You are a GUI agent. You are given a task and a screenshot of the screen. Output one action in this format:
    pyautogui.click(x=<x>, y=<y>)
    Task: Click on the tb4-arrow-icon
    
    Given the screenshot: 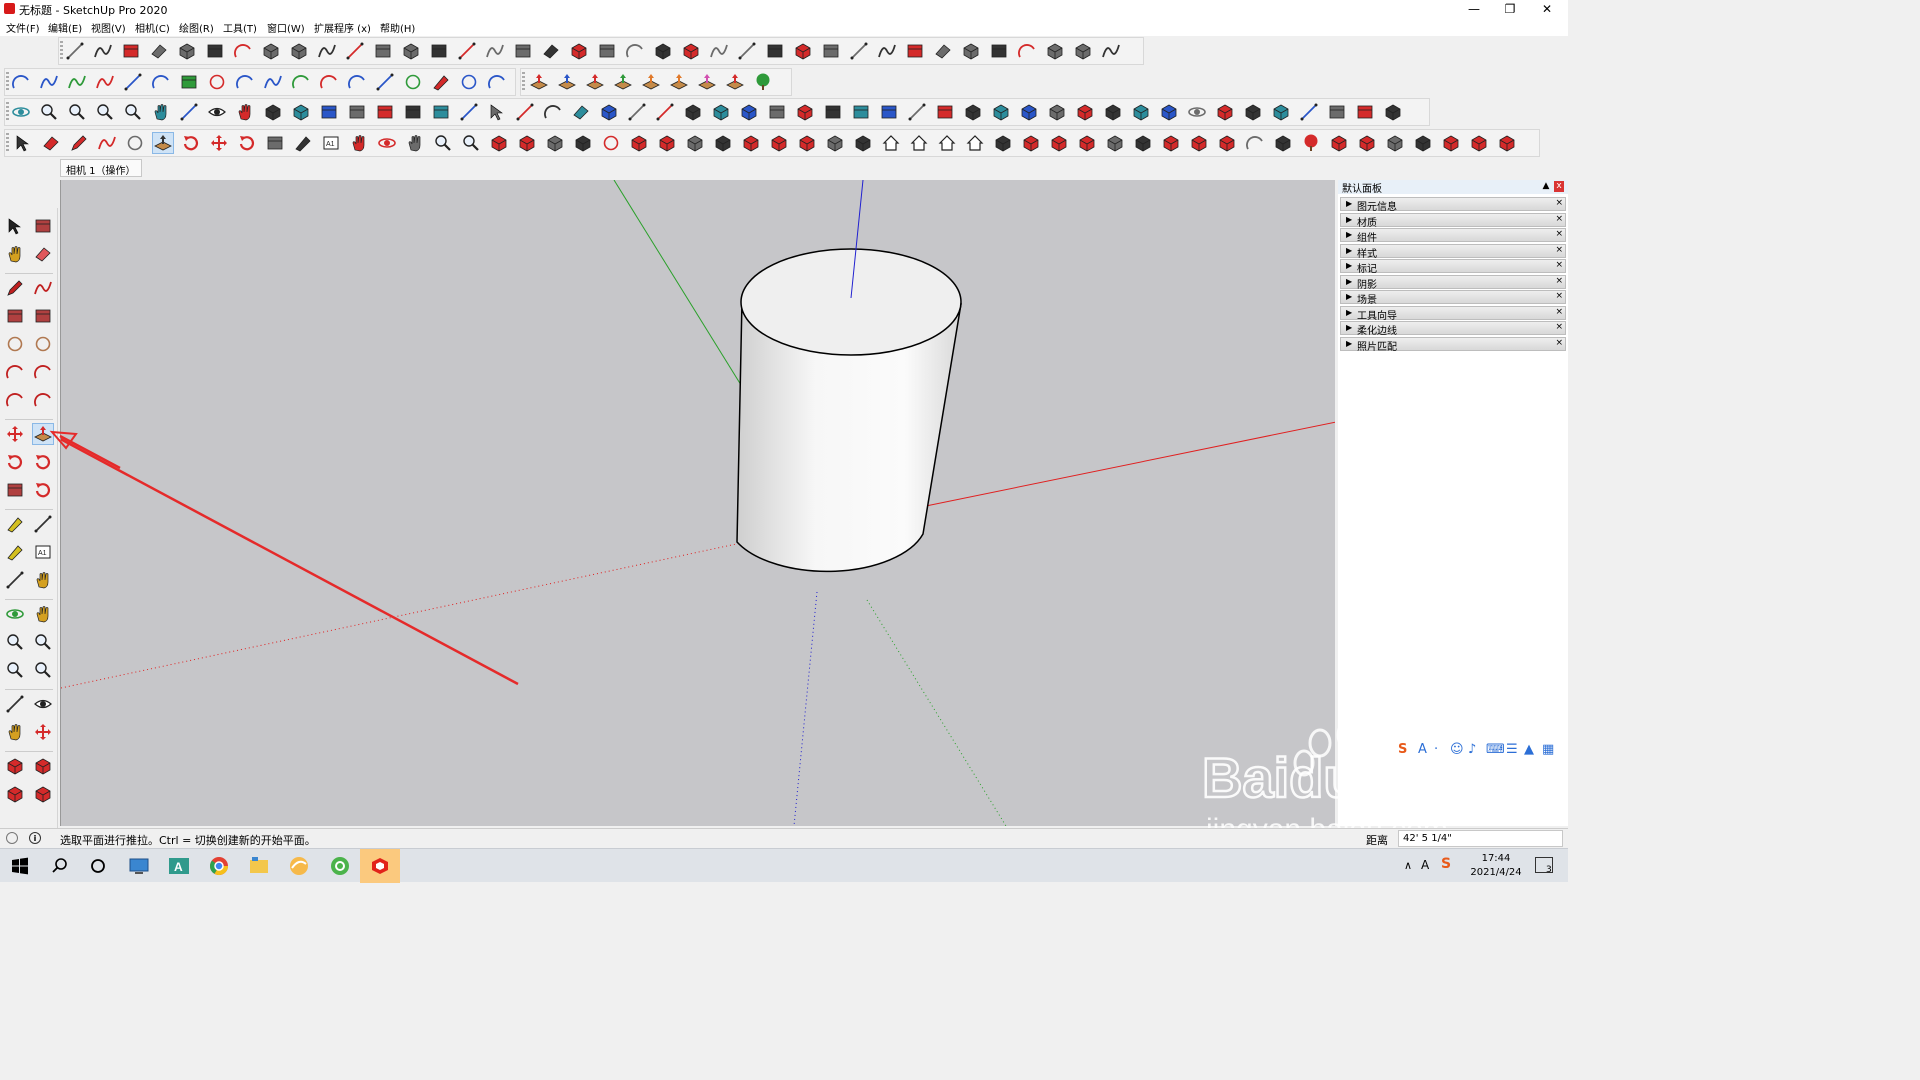 What is the action you would take?
    pyautogui.click(x=23, y=143)
    